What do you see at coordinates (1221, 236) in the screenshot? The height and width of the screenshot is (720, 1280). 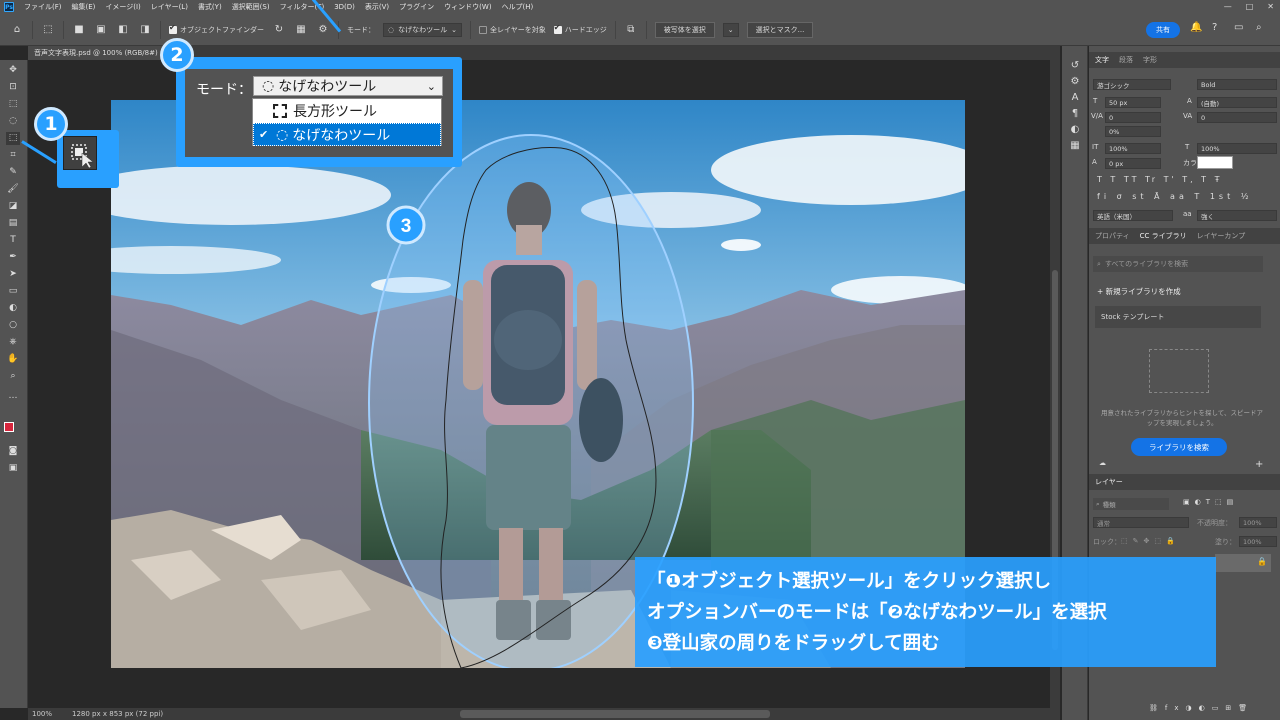 I see `tab-layer-comps: レイヤーカンプ` at bounding box center [1221, 236].